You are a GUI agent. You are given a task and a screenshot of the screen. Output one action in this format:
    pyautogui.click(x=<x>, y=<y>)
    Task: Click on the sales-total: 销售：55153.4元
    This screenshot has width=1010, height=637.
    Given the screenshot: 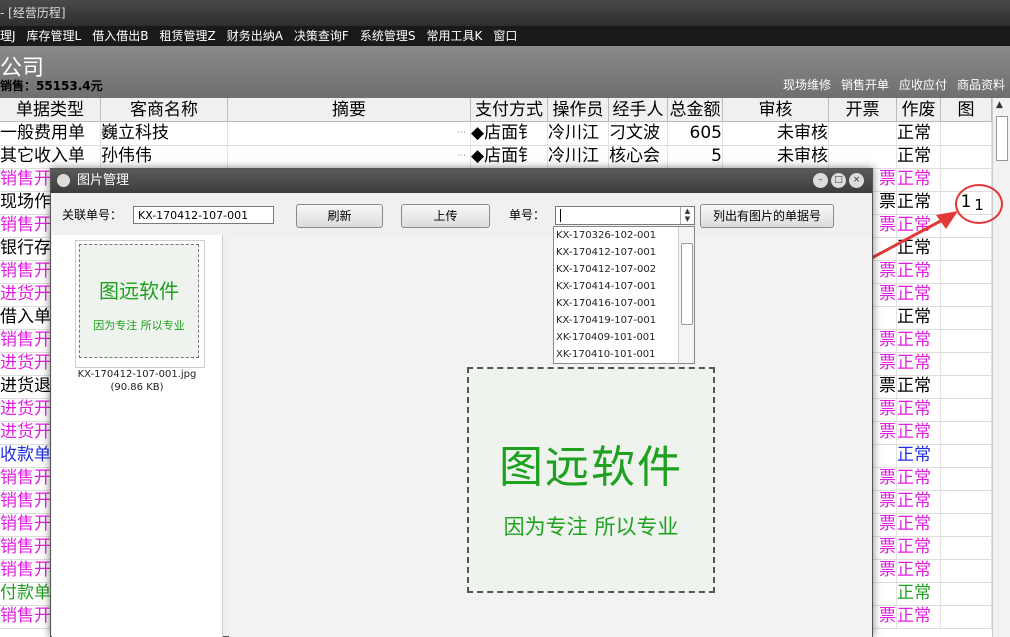 What is the action you would take?
    pyautogui.click(x=51, y=86)
    